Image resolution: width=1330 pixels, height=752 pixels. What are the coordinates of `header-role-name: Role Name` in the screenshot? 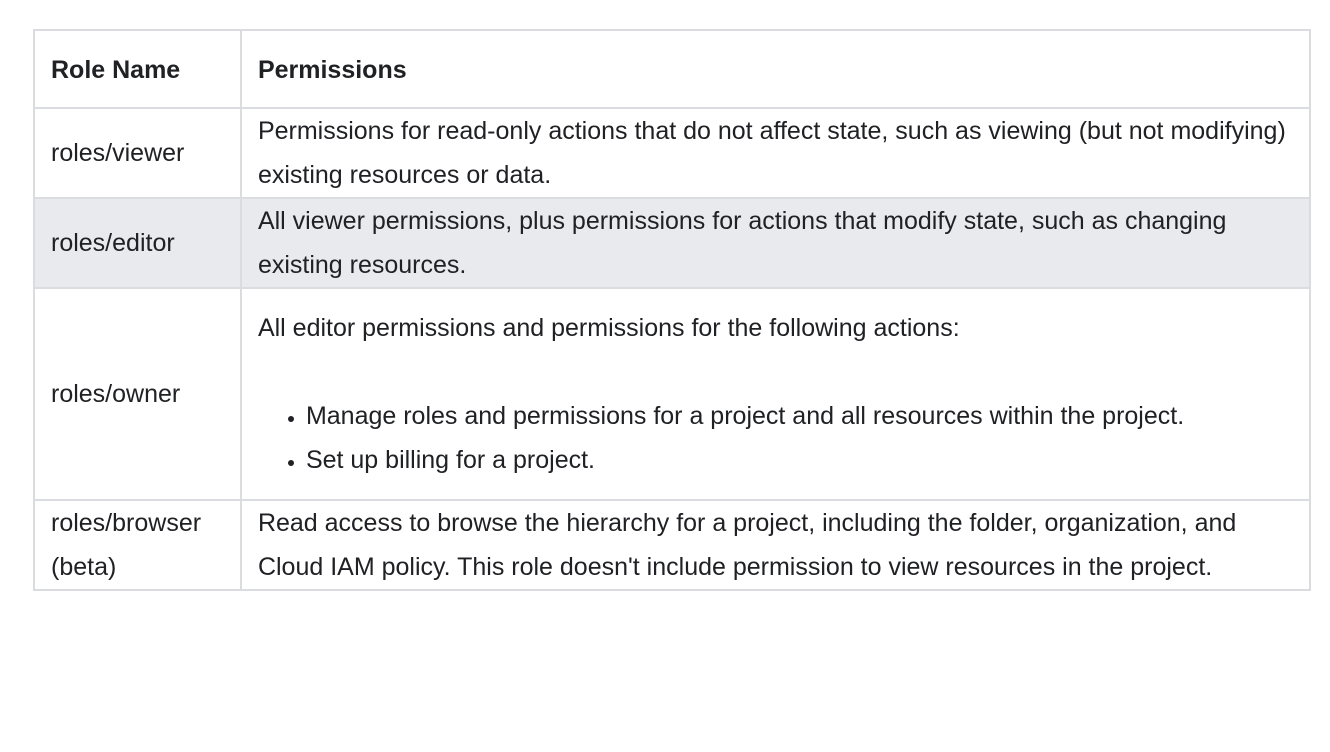 It's located at (137, 69).